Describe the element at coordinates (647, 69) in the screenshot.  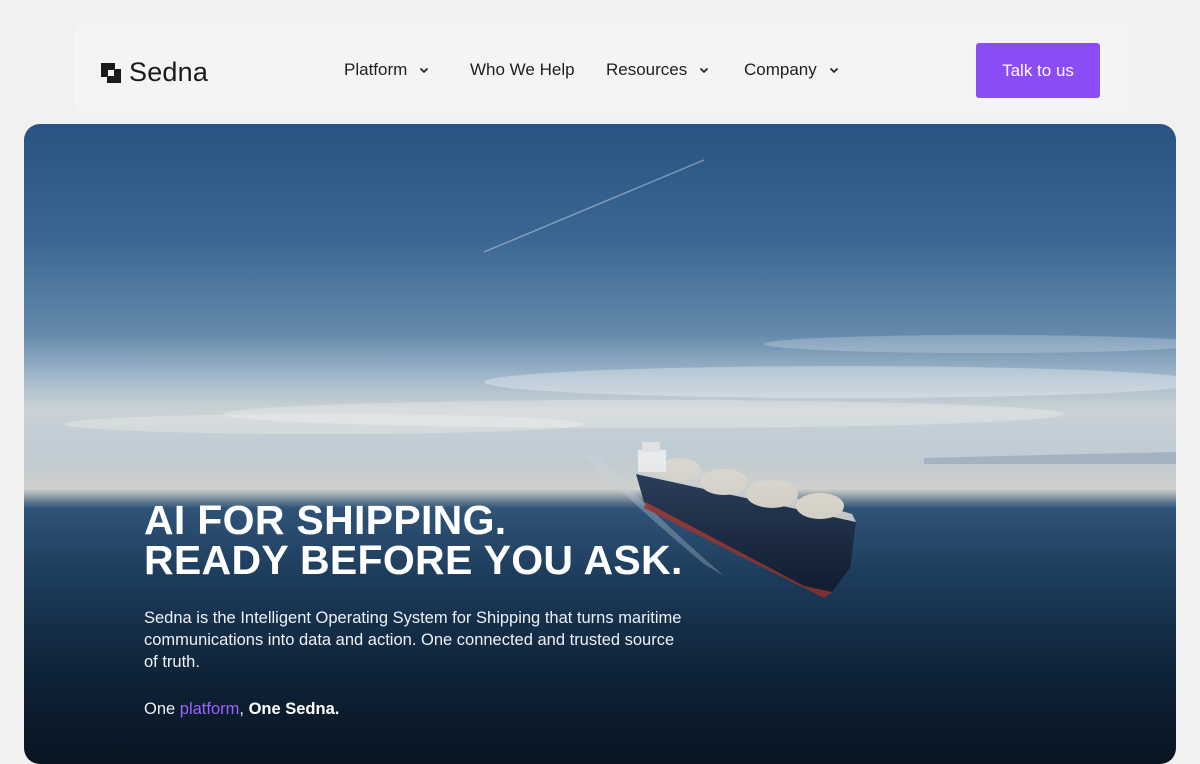
I see `nav-item-label: Resources` at that location.